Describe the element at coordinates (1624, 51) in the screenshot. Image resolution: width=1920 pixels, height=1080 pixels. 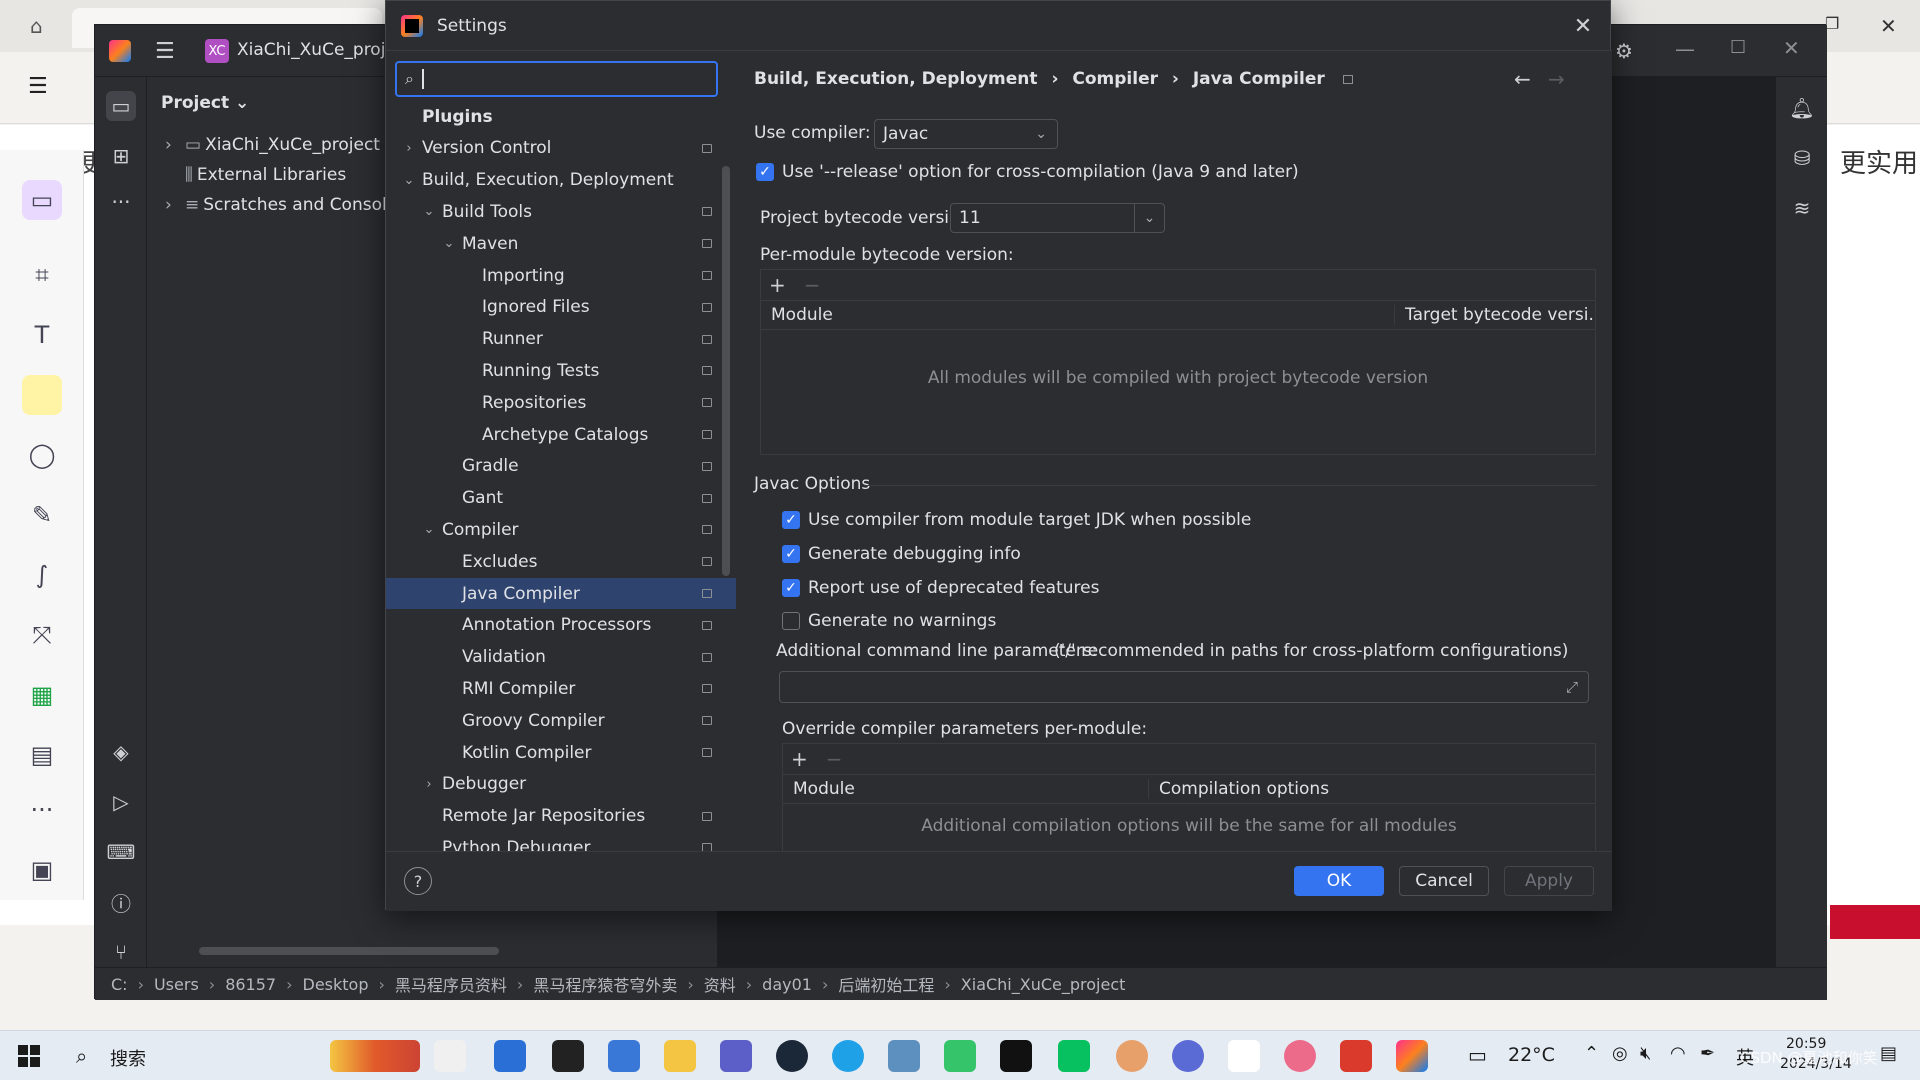
I see `settings-gear-icon: ⚙` at that location.